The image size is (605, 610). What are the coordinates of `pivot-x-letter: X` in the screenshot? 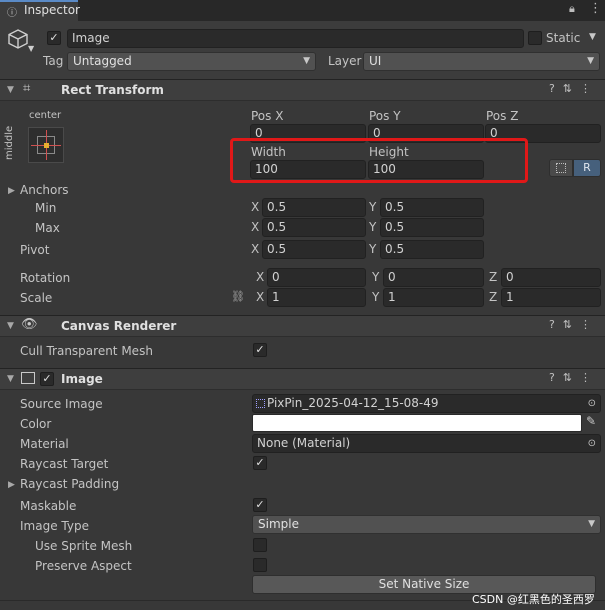 It's located at (255, 249).